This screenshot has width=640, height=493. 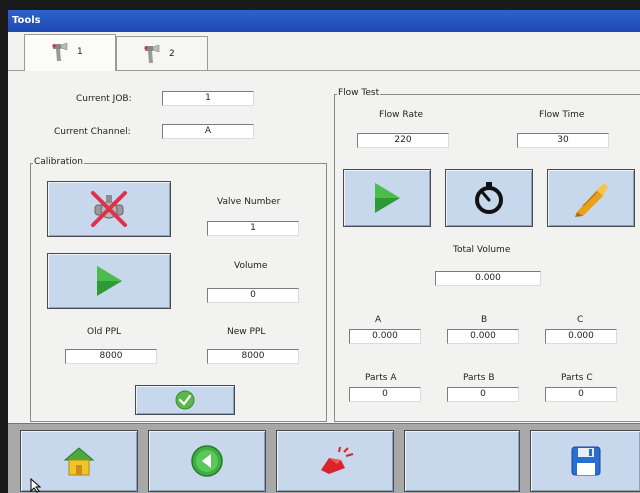 I want to click on channel-c-volume-field: 0.000, so click(x=581, y=336).